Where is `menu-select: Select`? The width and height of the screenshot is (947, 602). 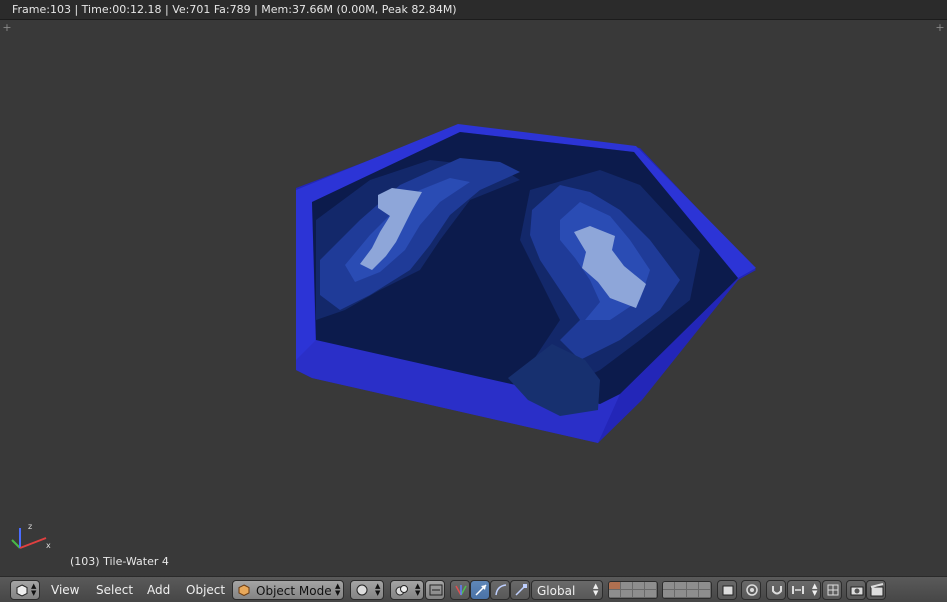 menu-select: Select is located at coordinates (114, 590).